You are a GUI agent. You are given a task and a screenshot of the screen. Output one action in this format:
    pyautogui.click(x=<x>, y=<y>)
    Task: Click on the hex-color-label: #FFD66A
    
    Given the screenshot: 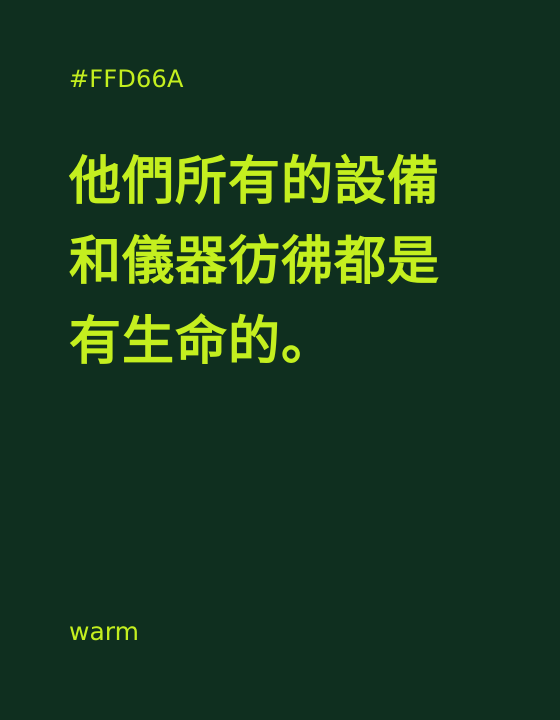 What is the action you would take?
    pyautogui.click(x=126, y=79)
    